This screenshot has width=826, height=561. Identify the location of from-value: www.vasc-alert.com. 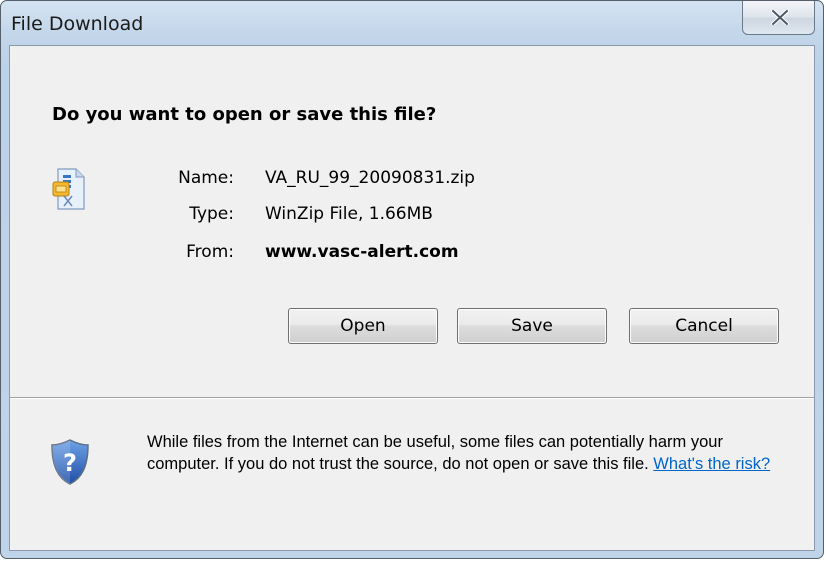
(362, 252).